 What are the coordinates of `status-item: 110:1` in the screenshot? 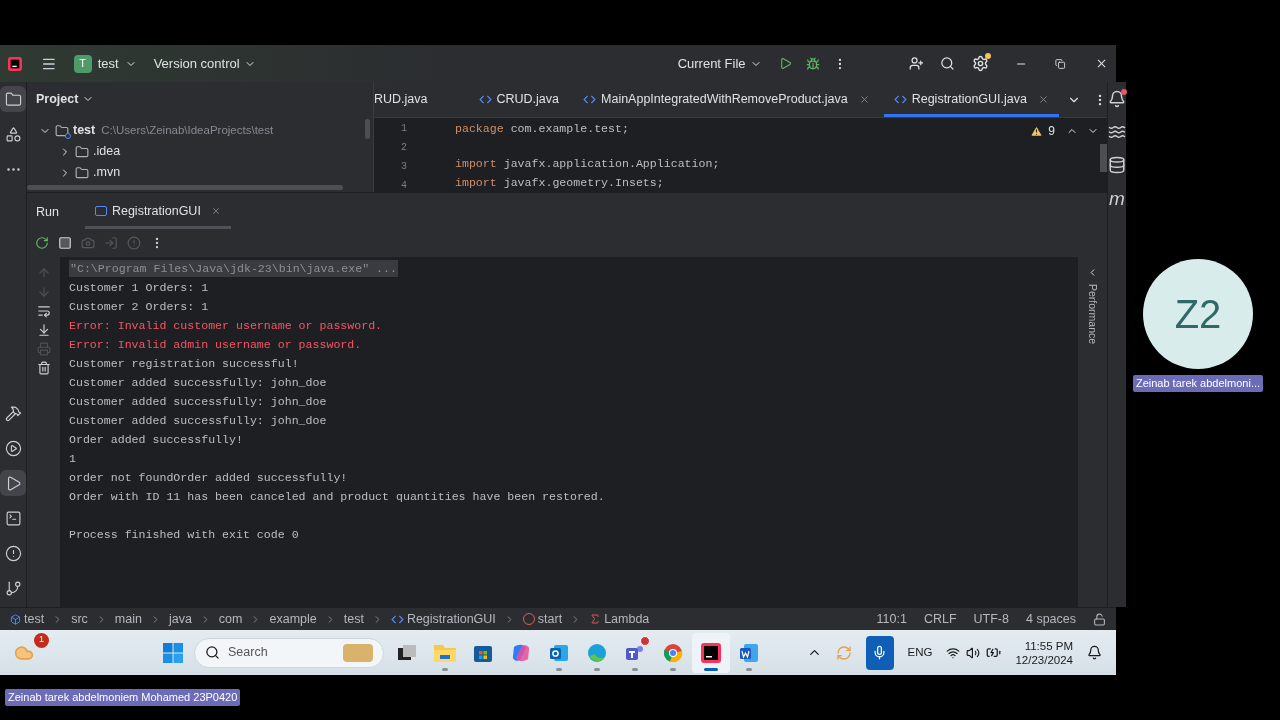 It's located at (891, 619).